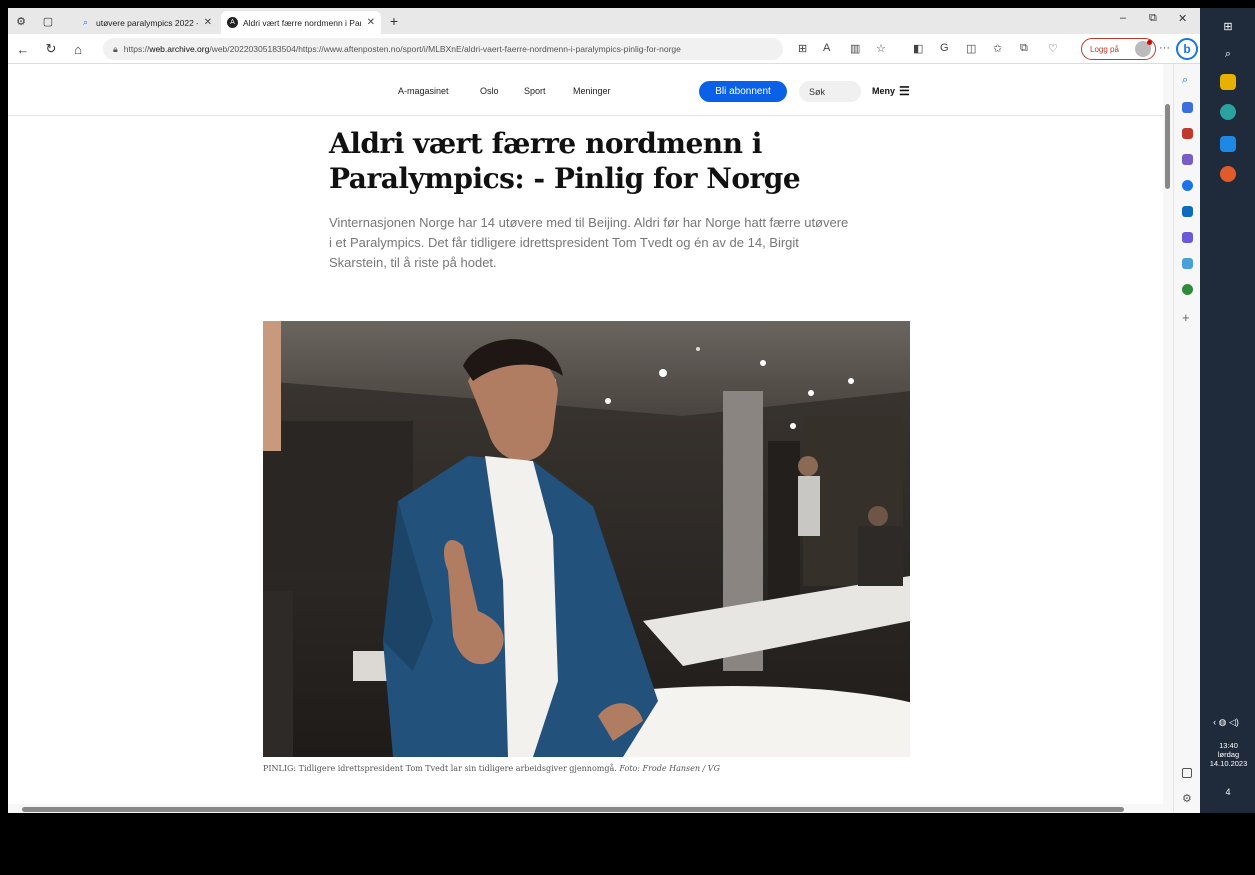 The image size is (1255, 875). Describe the element at coordinates (48, 21) in the screenshot. I see `tab-actions-icon: ▢` at that location.